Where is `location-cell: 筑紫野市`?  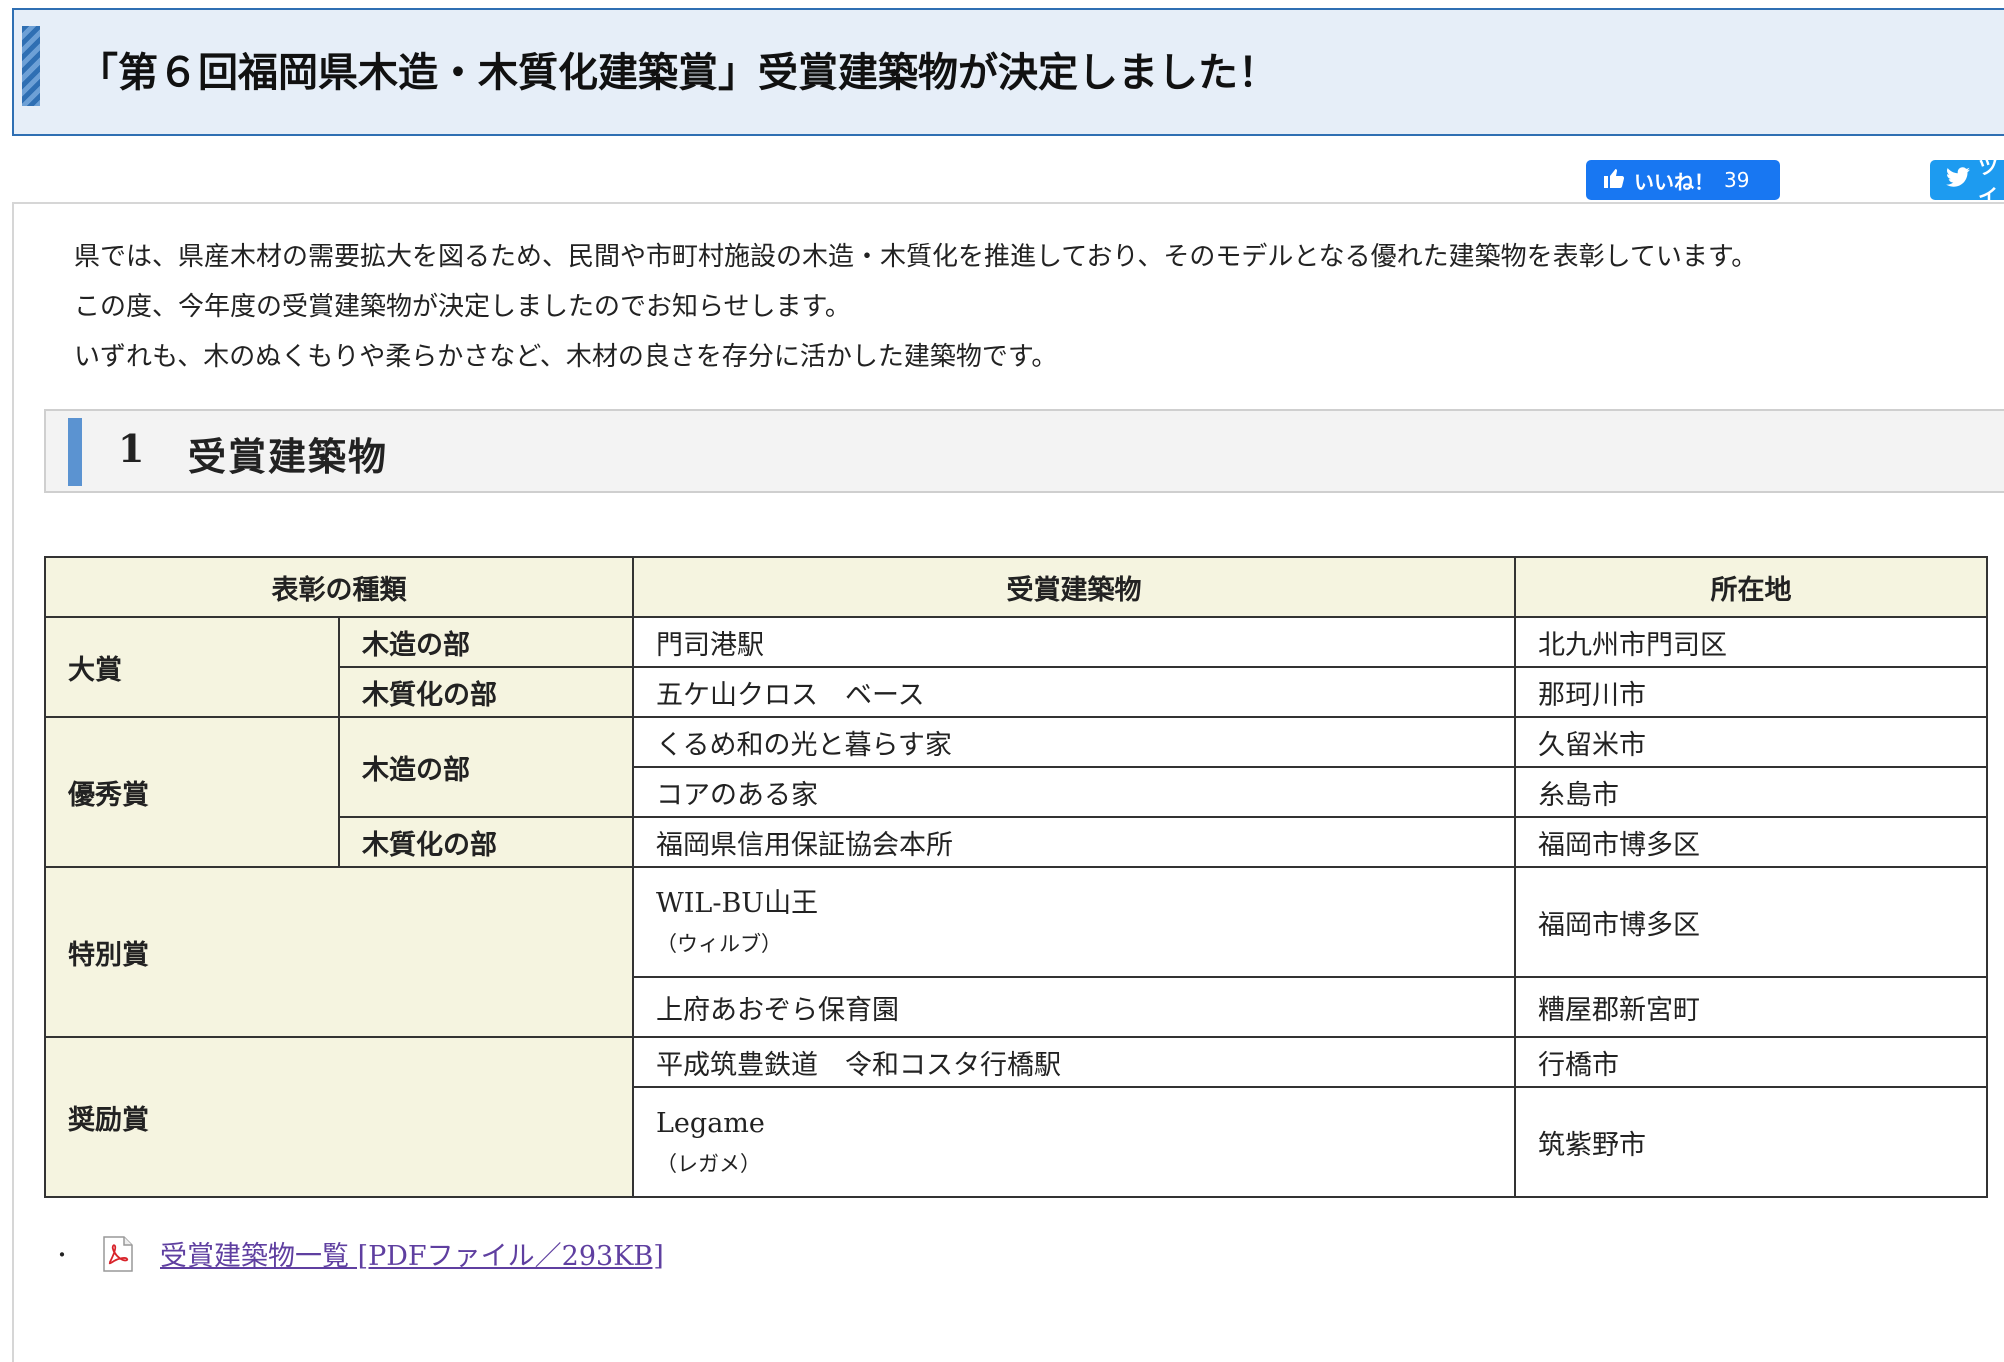
location-cell: 筑紫野市 is located at coordinates (1751, 1142).